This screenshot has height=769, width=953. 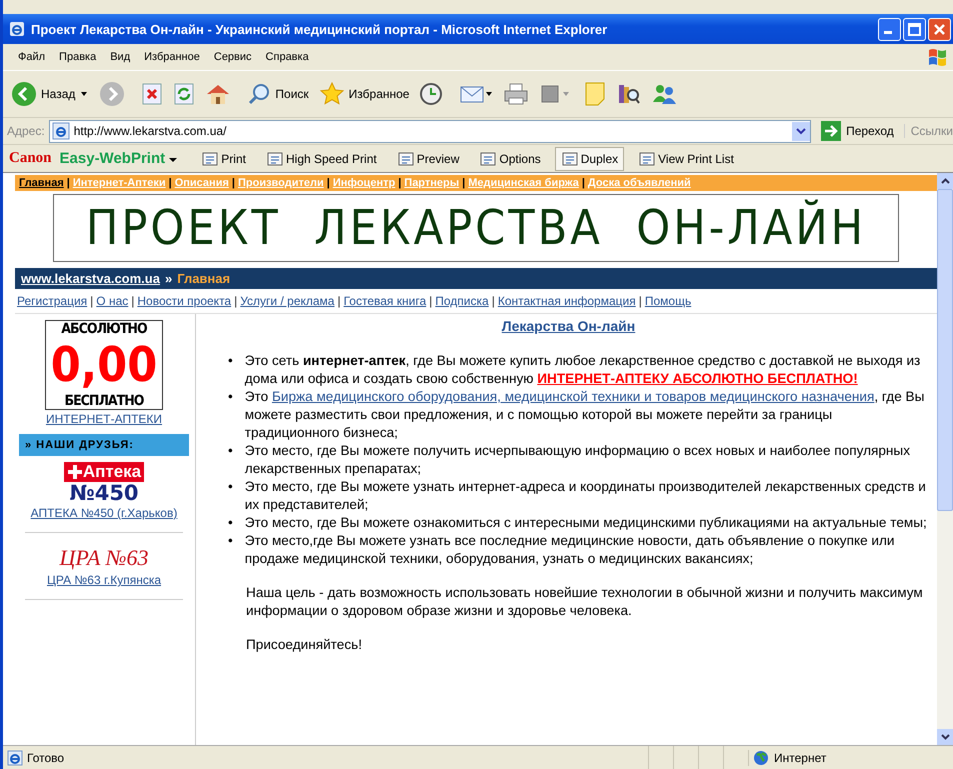 I want to click on menu-item: Сервис, so click(x=232, y=57).